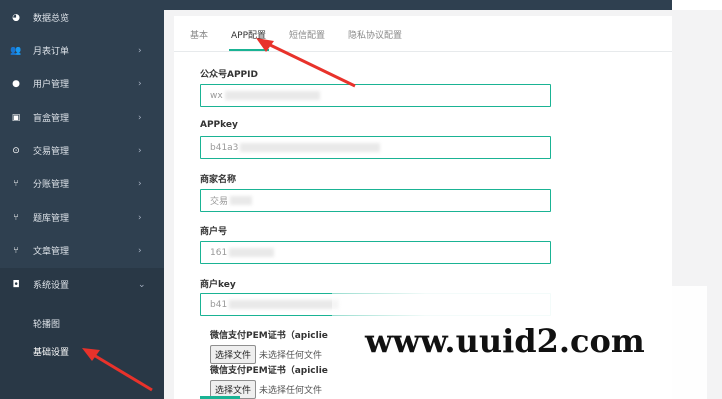  What do you see at coordinates (269, 336) in the screenshot?
I see `cert-label-1: 微信支付PEM证书（apiclie` at bounding box center [269, 336].